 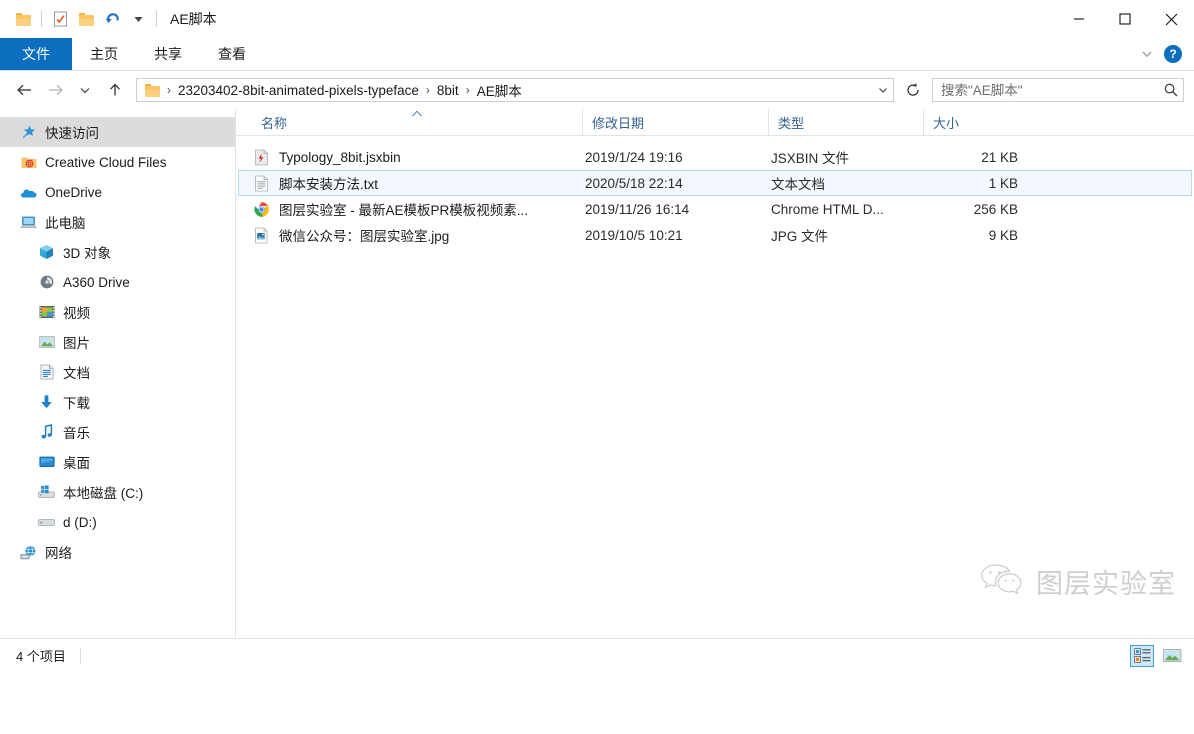 What do you see at coordinates (298, 90) in the screenshot?
I see `breadcrumb-item-0: 23203402-8bit-animated-pixels-typeface` at bounding box center [298, 90].